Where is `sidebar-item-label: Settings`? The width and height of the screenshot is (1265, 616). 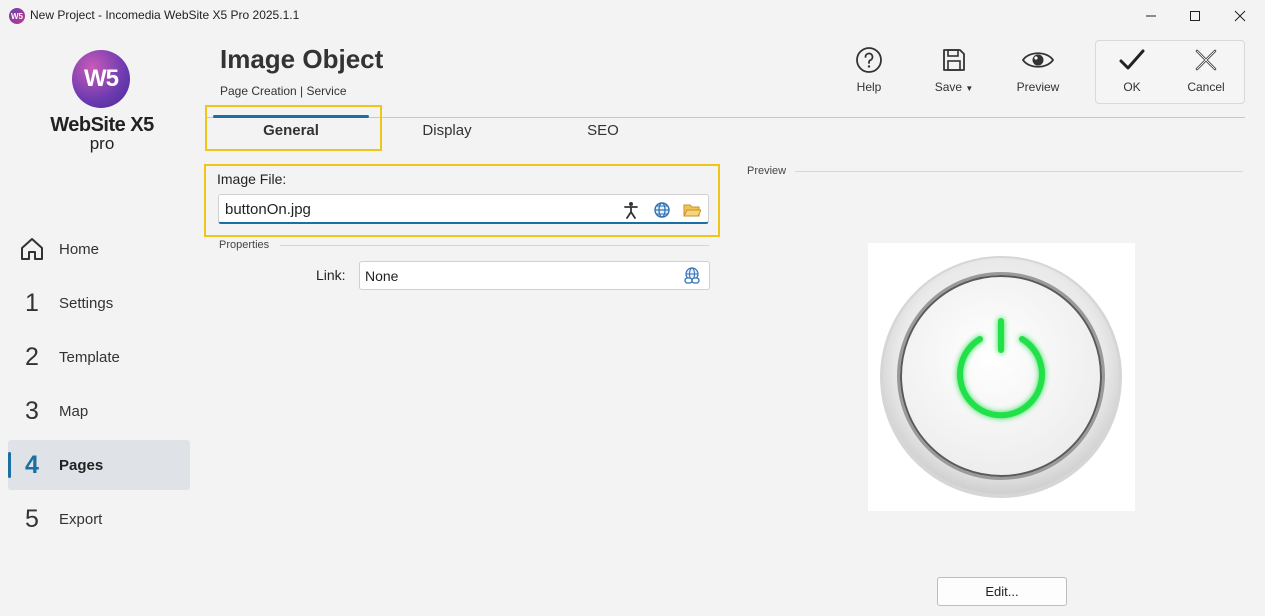
sidebar-item-label: Settings is located at coordinates (86, 303).